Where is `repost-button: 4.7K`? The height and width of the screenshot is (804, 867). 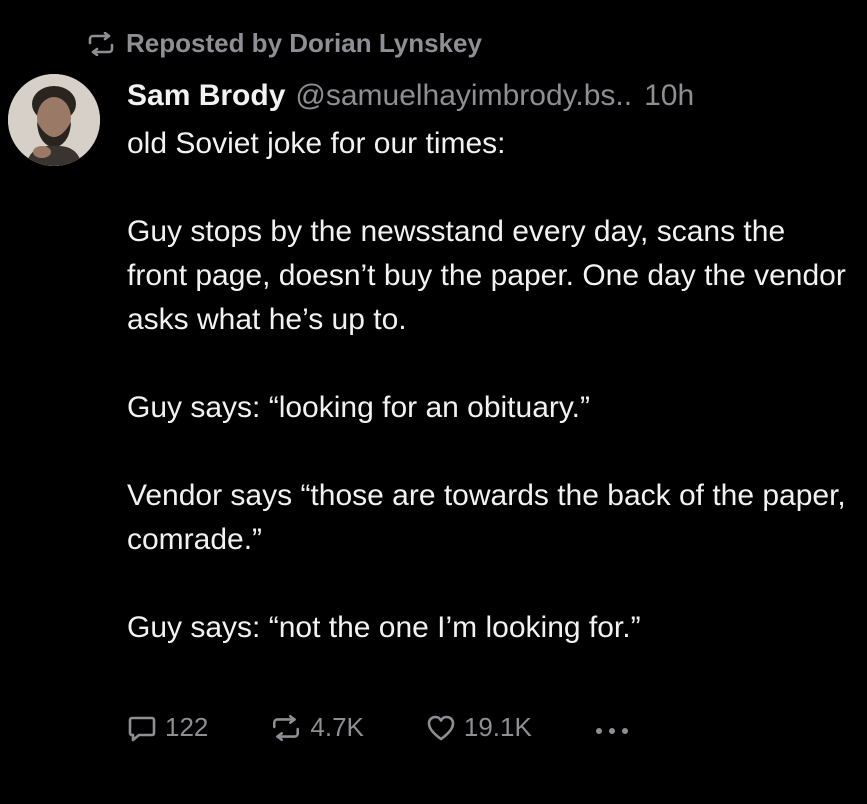
repost-button: 4.7K is located at coordinates (317, 727).